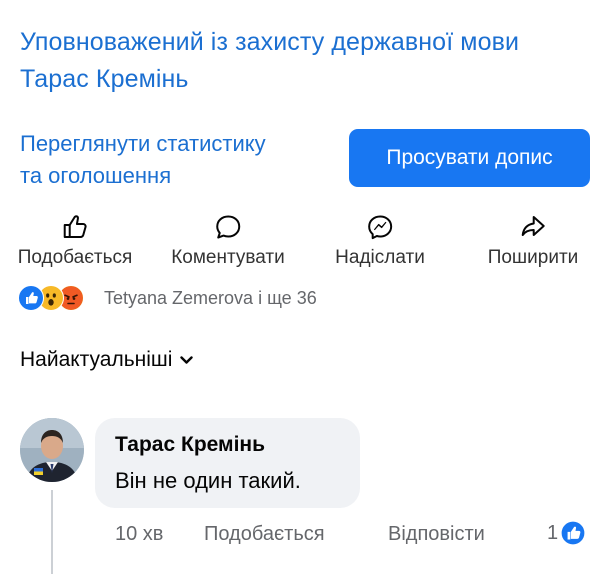  I want to click on page-name-line2: Тарас Кремінь, so click(104, 79).